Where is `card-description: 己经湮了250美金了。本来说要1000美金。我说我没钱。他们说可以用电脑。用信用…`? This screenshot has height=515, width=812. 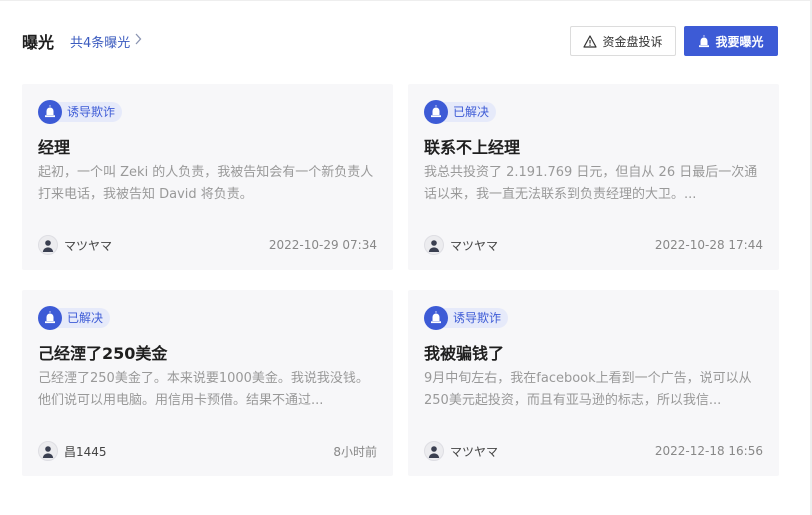
card-description: 己经湮了250美金了。本来说要1000美金。我说我没钱。他们说可以用电脑。用信用… is located at coordinates (203, 389).